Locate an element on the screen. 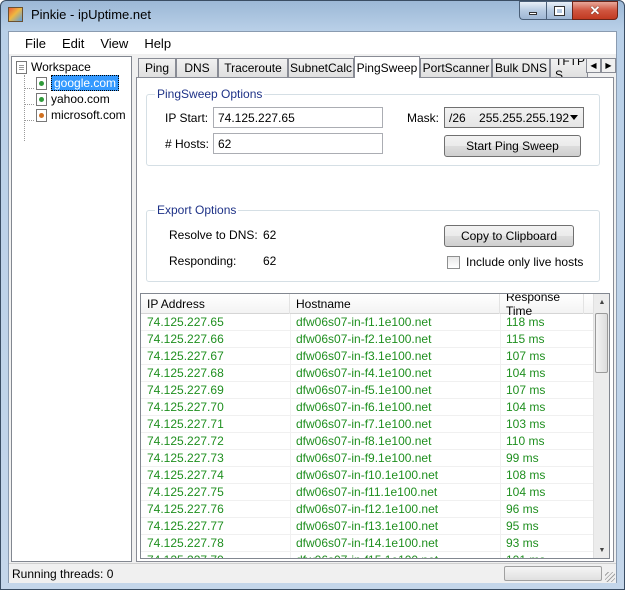 The height and width of the screenshot is (590, 625). menu-help: Help is located at coordinates (157, 43).